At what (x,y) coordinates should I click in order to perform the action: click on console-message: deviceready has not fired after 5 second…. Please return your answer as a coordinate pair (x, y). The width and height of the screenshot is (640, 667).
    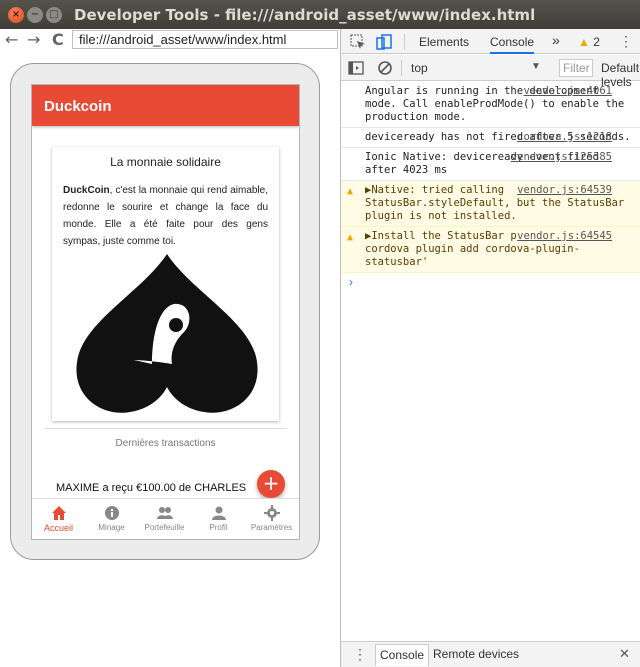
    Looking at the image, I should click on (490, 138).